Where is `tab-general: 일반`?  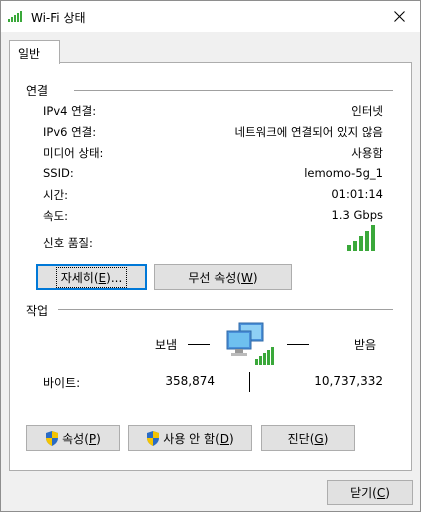 tab-general: 일반 is located at coordinates (34, 52).